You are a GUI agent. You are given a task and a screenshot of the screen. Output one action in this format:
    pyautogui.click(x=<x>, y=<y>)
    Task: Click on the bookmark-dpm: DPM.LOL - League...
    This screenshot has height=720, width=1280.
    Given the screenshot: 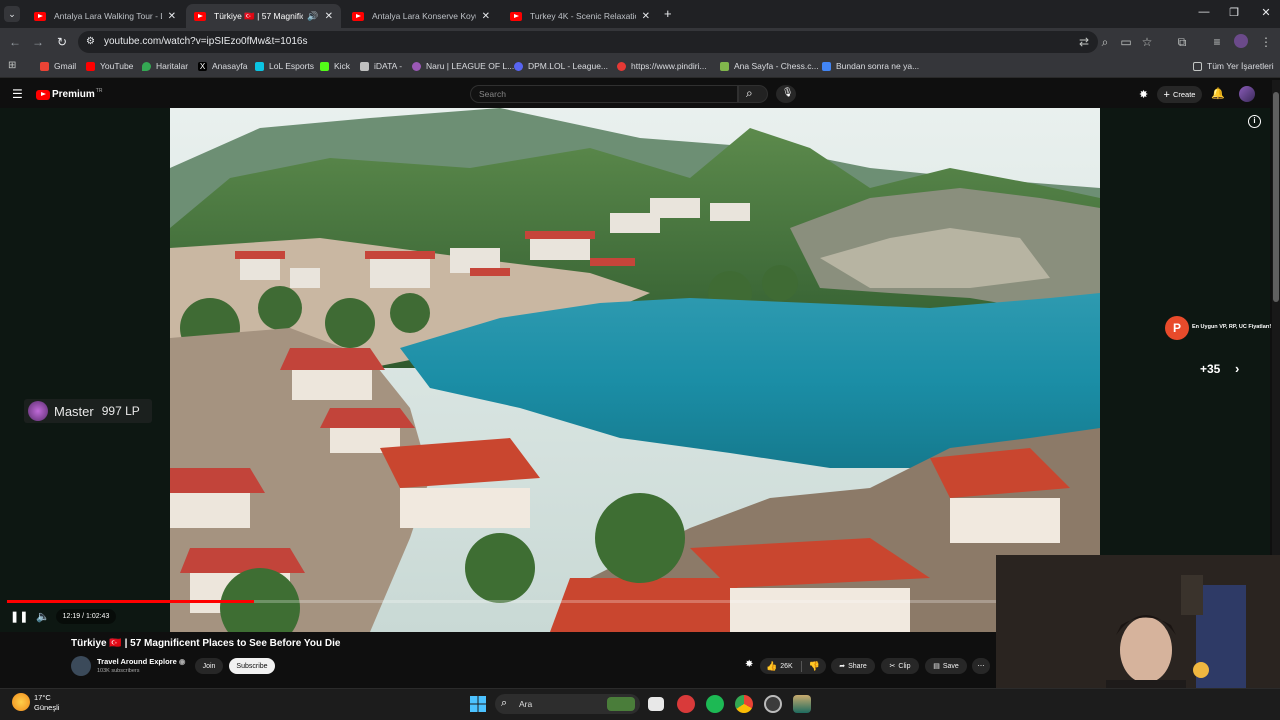 What is the action you would take?
    pyautogui.click(x=561, y=66)
    